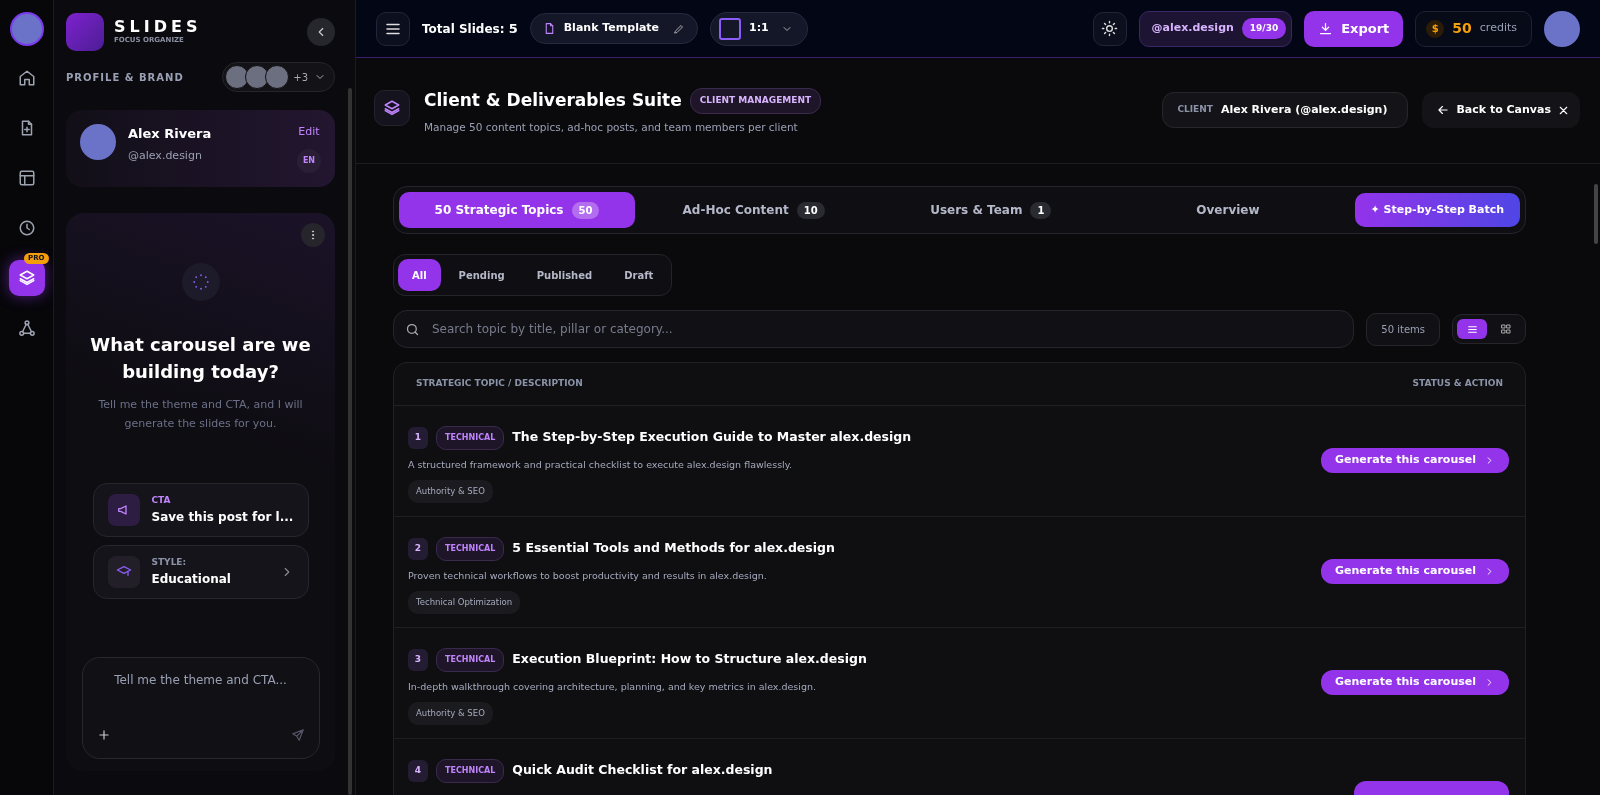 The image size is (1600, 795). What do you see at coordinates (169, 563) in the screenshot?
I see `option-label: STYLE:` at bounding box center [169, 563].